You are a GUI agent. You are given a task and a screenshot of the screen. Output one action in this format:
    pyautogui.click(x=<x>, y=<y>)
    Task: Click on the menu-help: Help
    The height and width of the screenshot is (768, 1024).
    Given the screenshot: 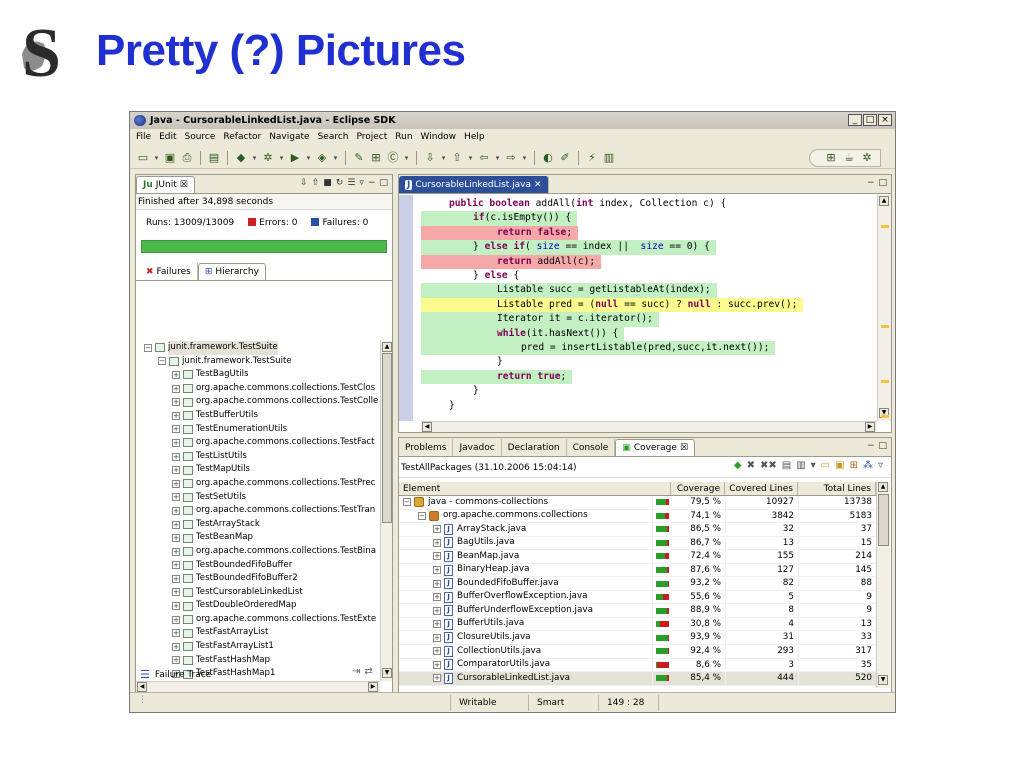 What is the action you would take?
    pyautogui.click(x=474, y=137)
    